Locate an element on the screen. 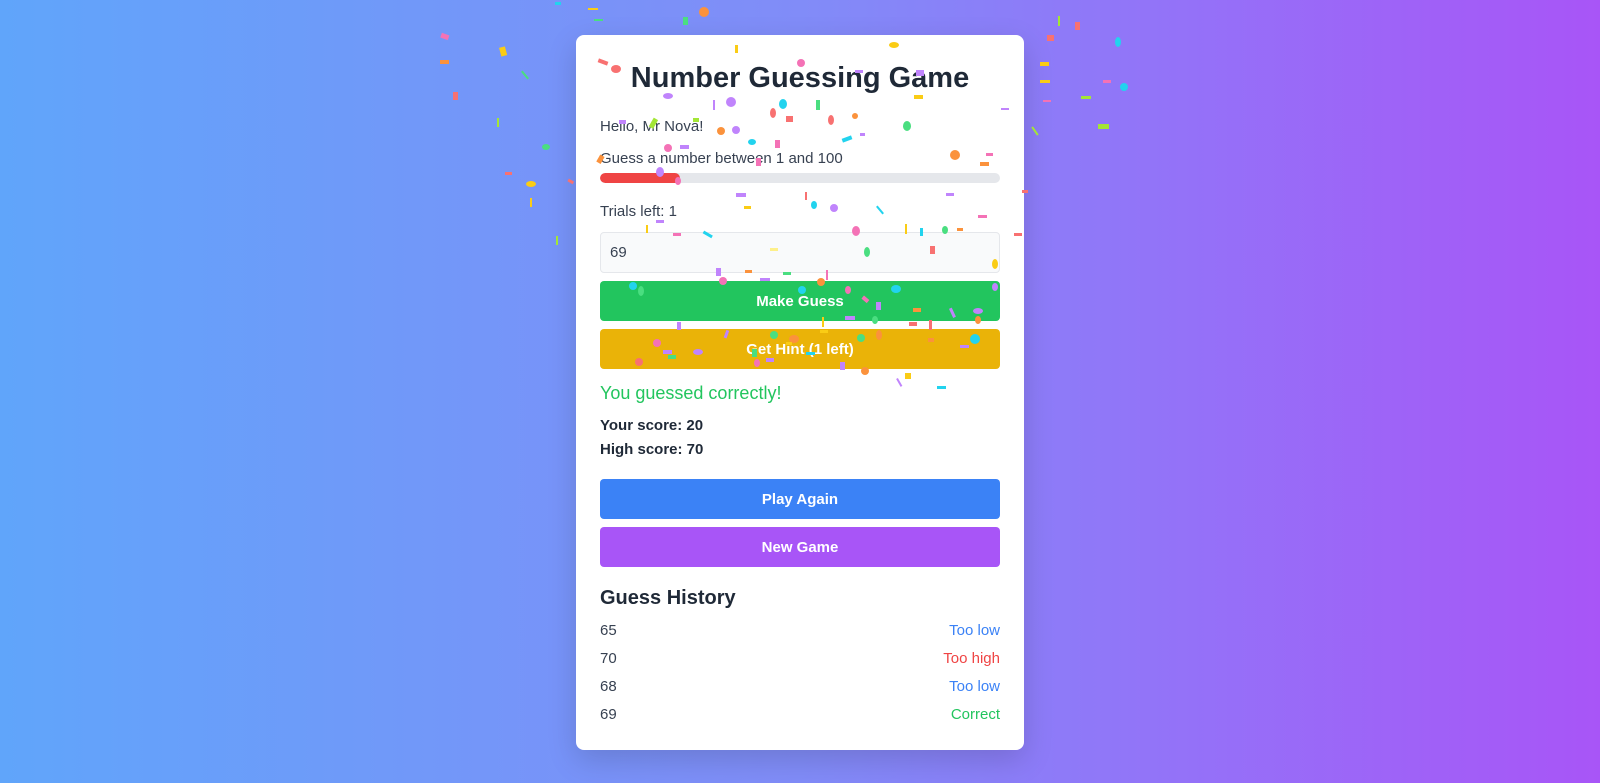 The height and width of the screenshot is (783, 1600). history-guess: 69 is located at coordinates (608, 714).